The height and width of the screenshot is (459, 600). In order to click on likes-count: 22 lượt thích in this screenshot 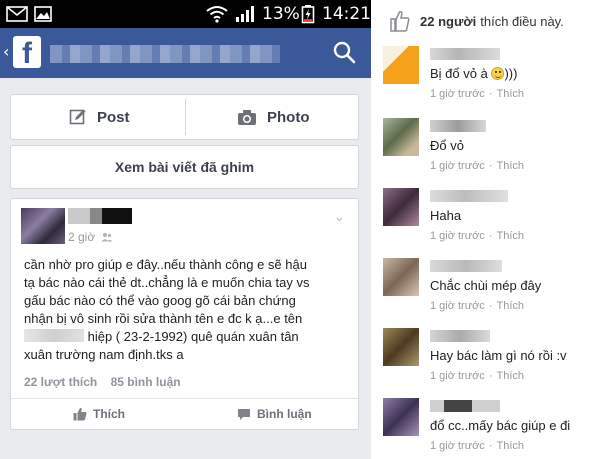, I will do `click(60, 382)`.